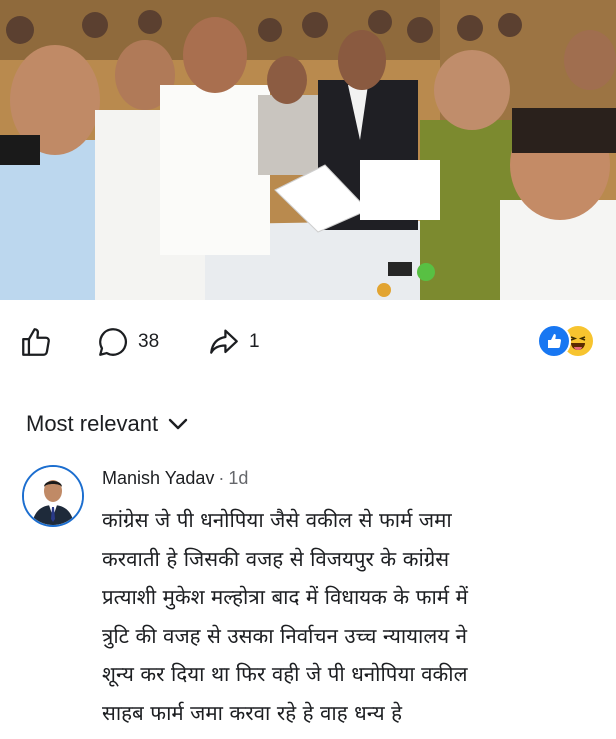  I want to click on comment-header: Manish Yadav · 1d, so click(175, 478).